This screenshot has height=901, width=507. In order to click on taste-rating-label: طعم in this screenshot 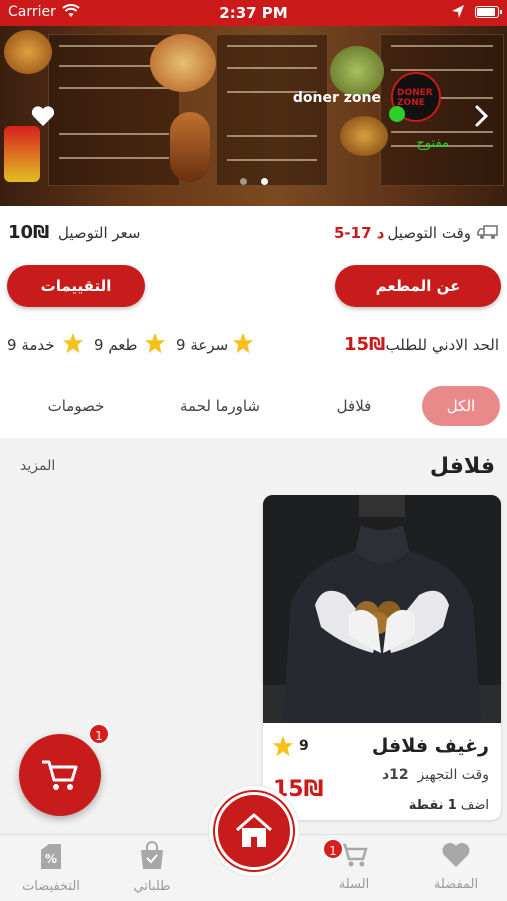, I will do `click(123, 345)`.